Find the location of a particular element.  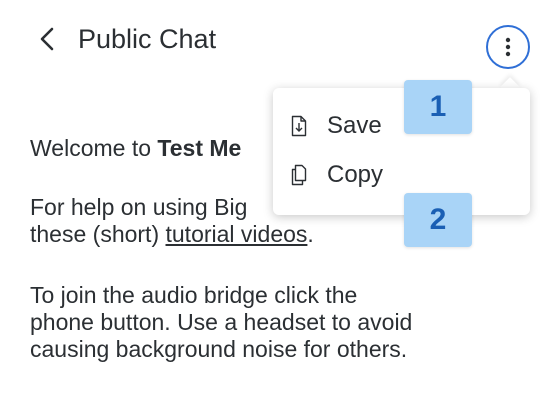

audio-line2: phone button. Use a headset to avoid is located at coordinates (221, 322).